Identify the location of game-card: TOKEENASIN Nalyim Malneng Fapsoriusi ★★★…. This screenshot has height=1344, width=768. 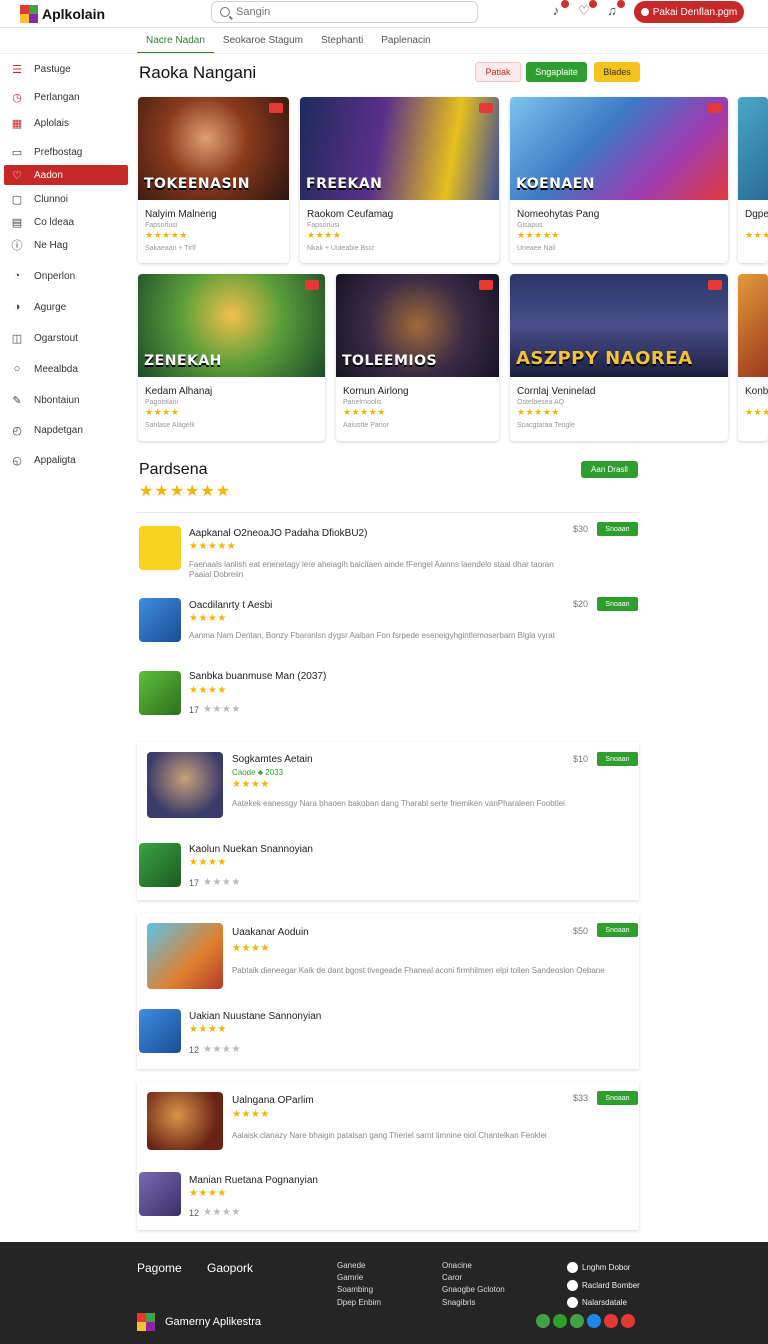
(213, 180).